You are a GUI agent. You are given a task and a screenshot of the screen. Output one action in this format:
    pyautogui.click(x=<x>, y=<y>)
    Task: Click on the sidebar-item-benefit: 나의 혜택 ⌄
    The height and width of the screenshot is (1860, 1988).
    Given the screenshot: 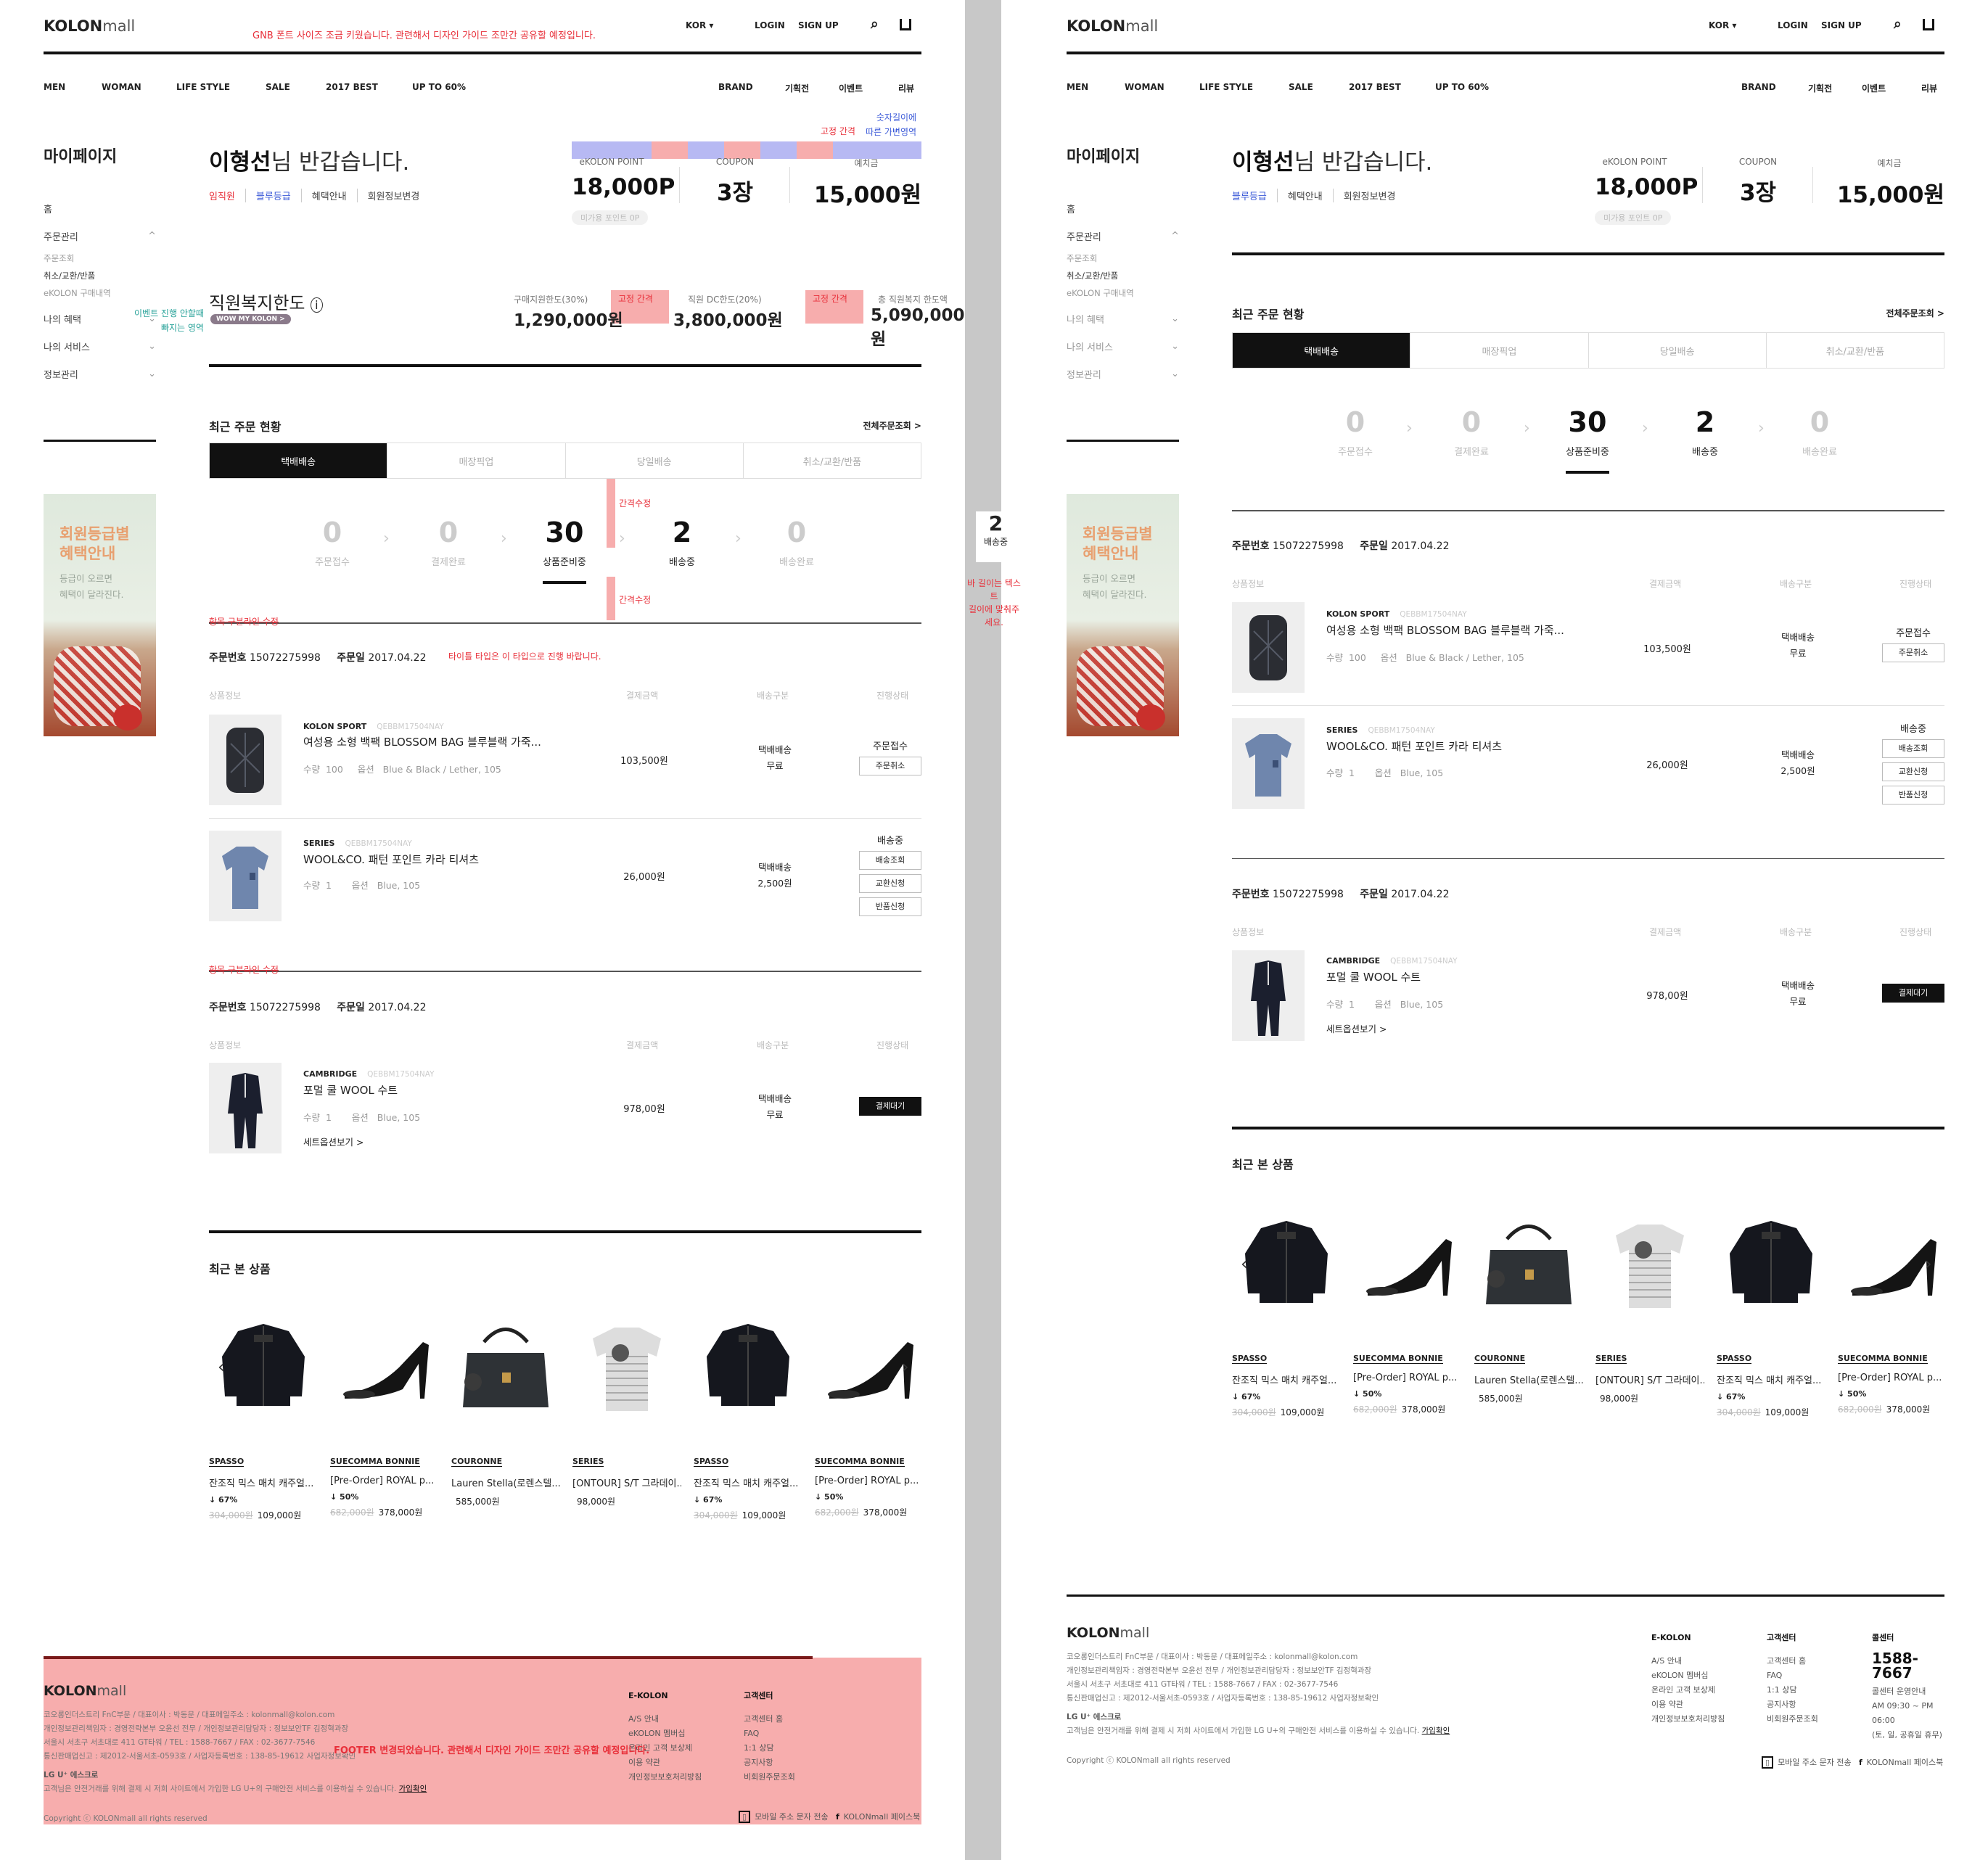 What is the action you would take?
    pyautogui.click(x=1123, y=318)
    